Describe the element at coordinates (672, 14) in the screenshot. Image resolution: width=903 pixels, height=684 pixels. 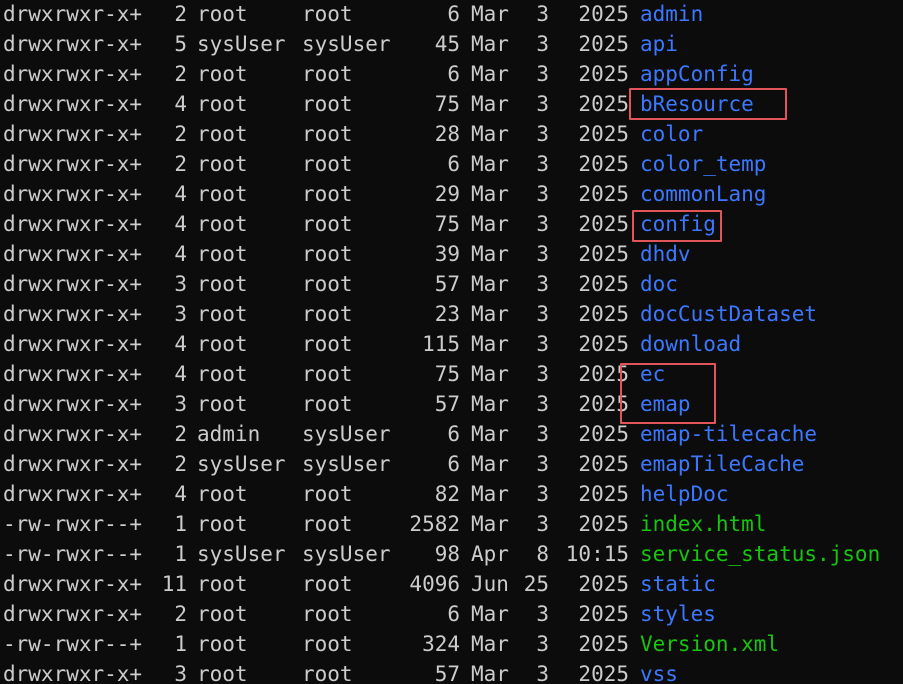
I see `filename: admin` at that location.